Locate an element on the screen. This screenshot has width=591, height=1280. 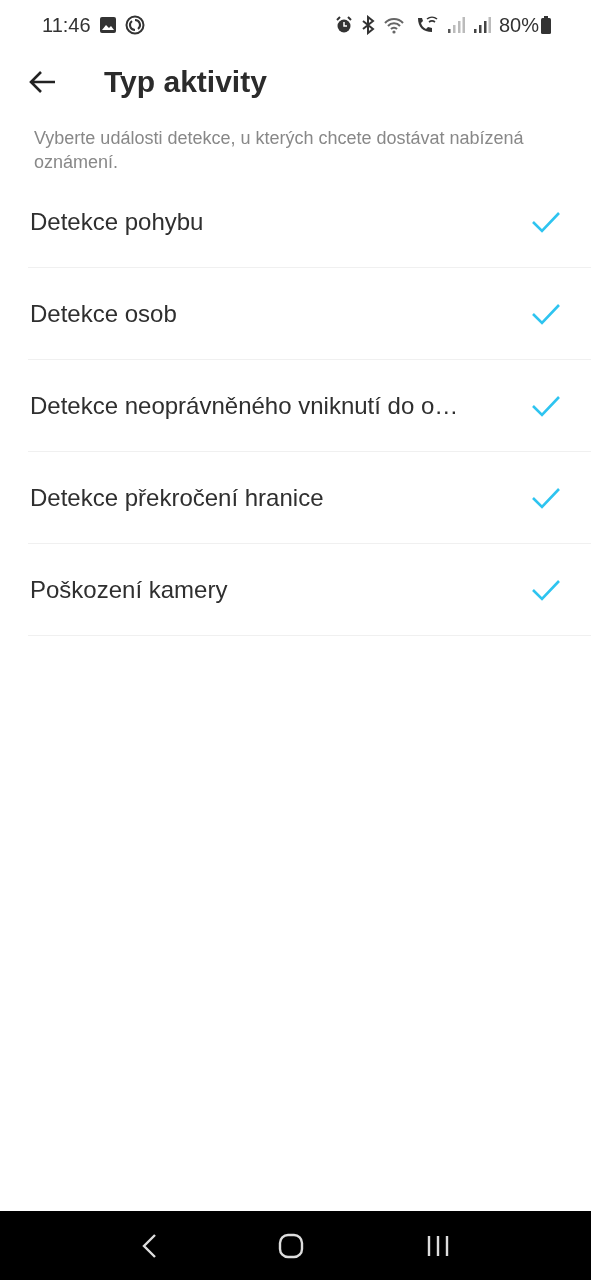
activity-option: Detekce překročení hranice is located at coordinates (309, 498).